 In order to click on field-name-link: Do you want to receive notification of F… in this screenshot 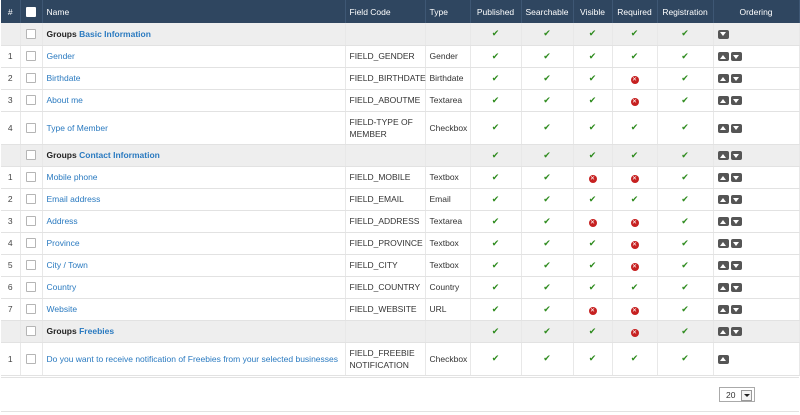, I will do `click(193, 359)`.